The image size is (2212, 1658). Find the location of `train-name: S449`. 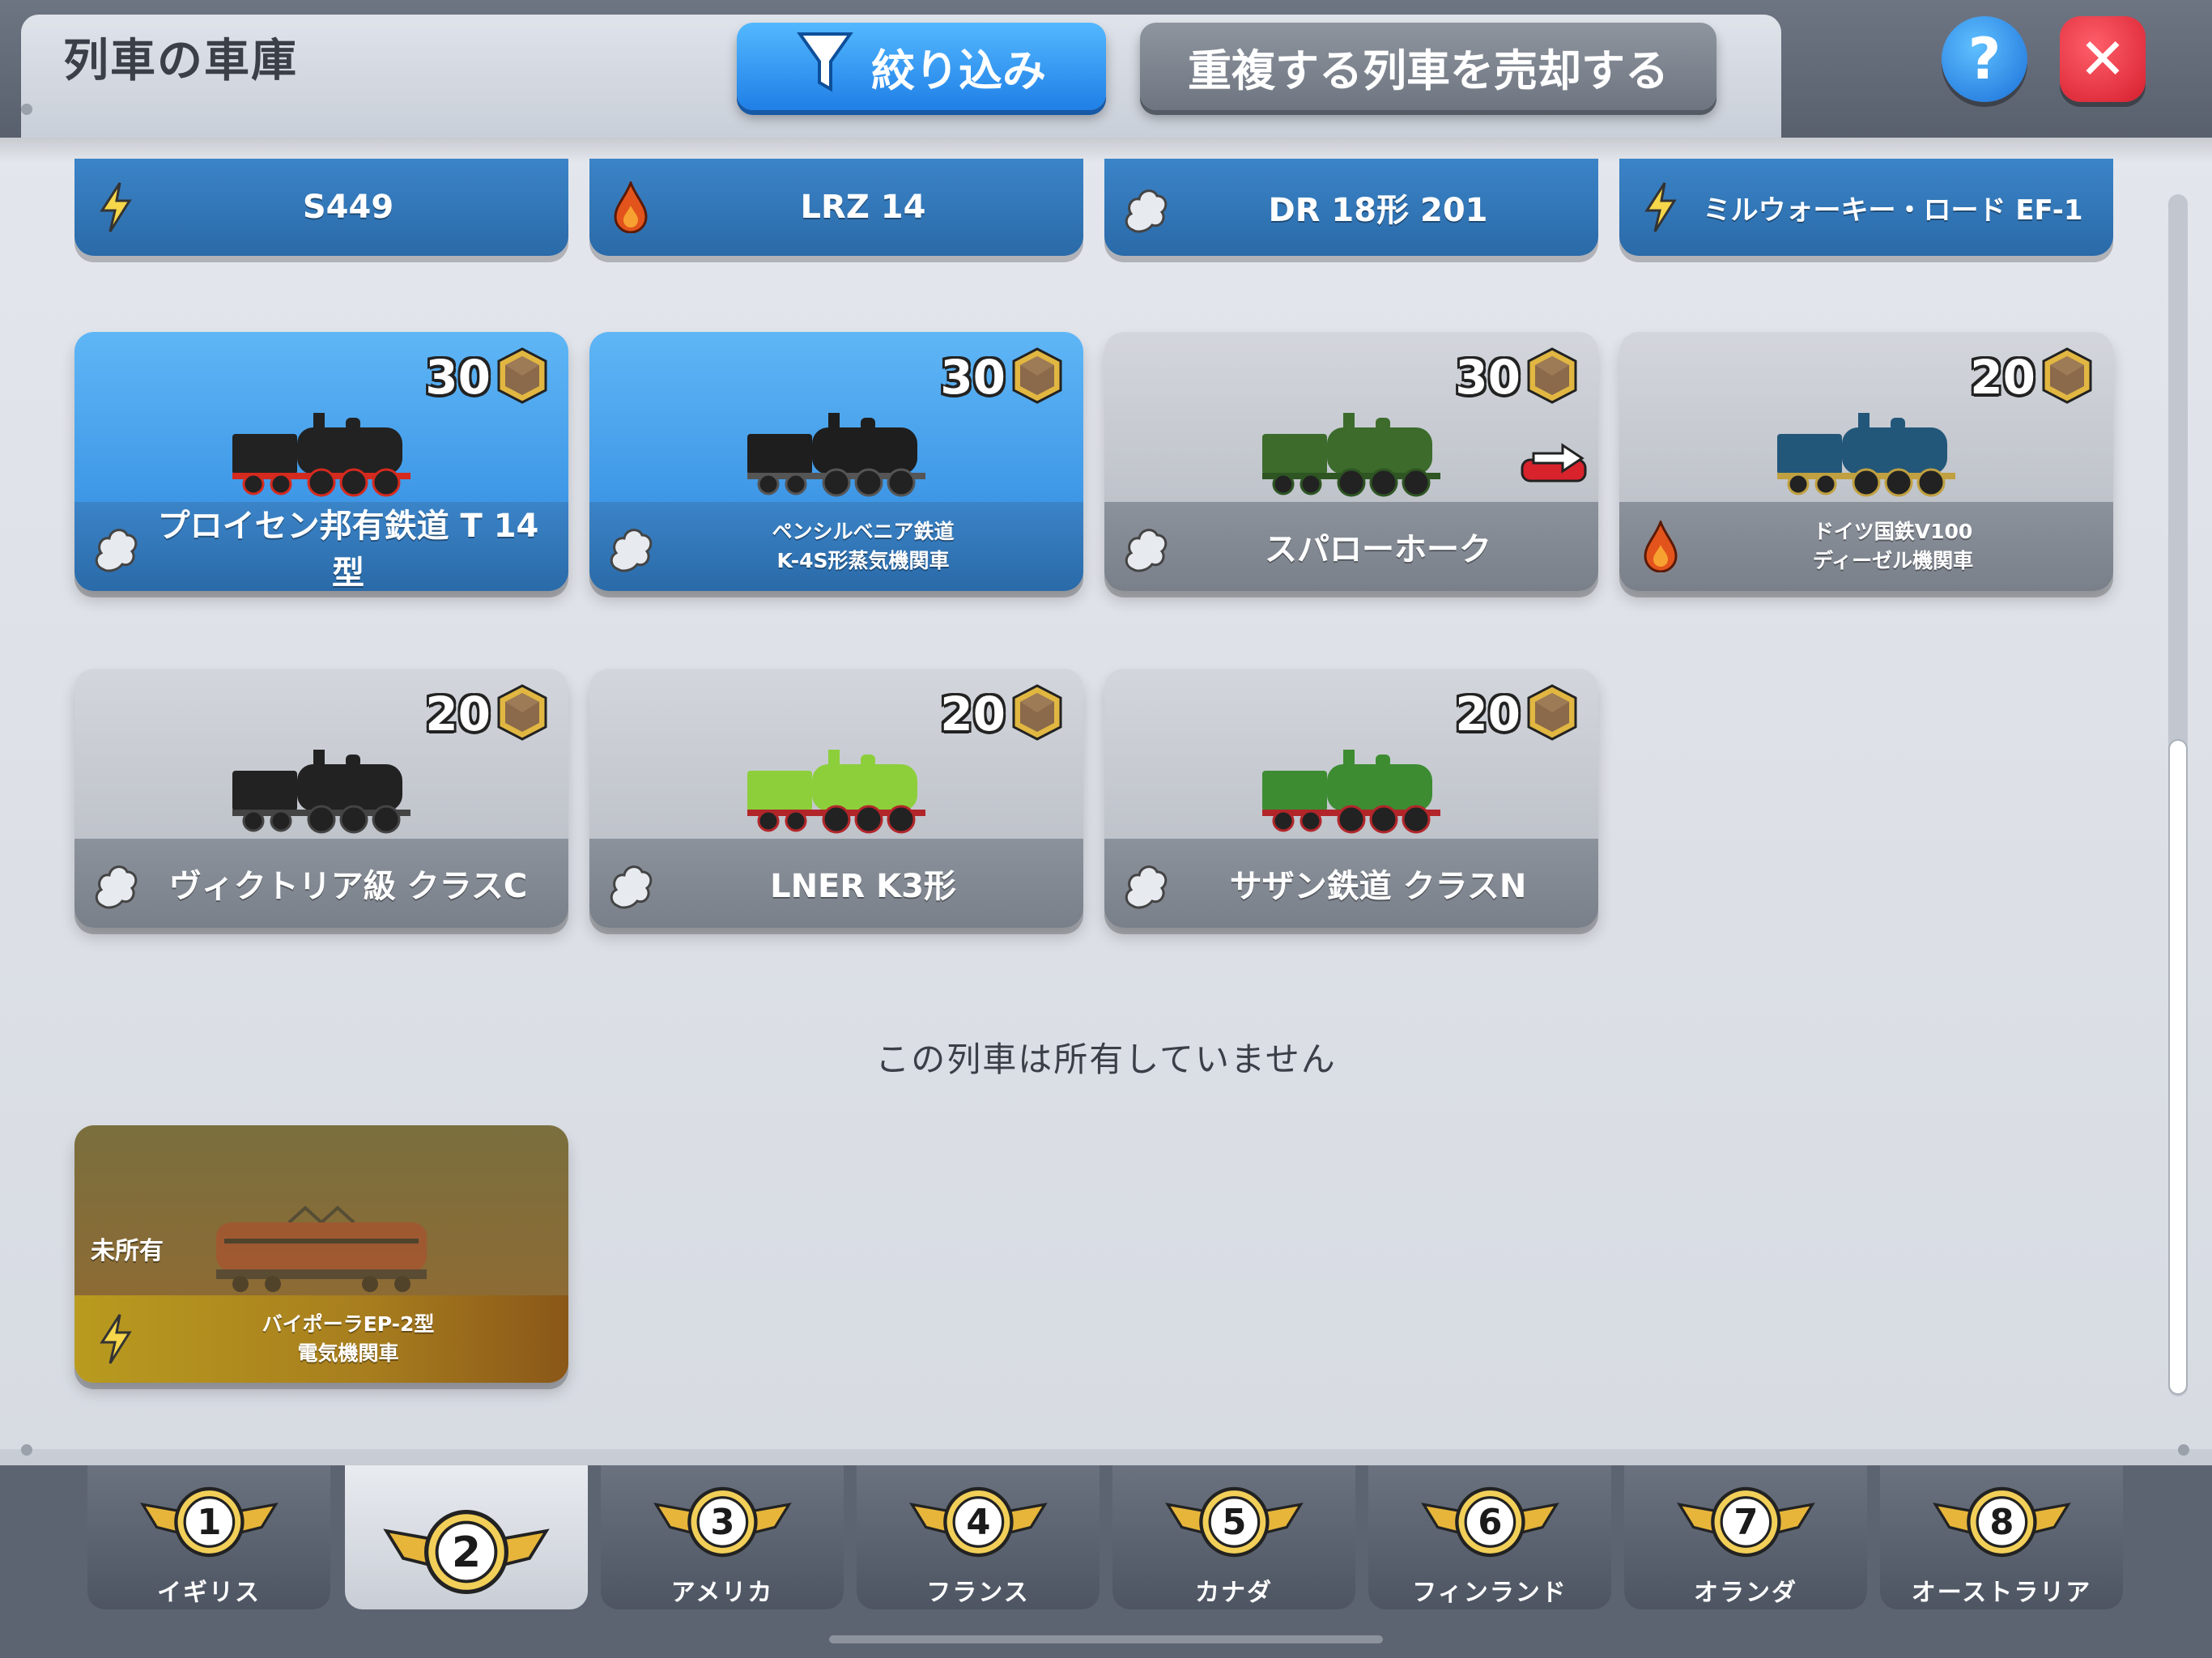

train-name: S449 is located at coordinates (348, 207).